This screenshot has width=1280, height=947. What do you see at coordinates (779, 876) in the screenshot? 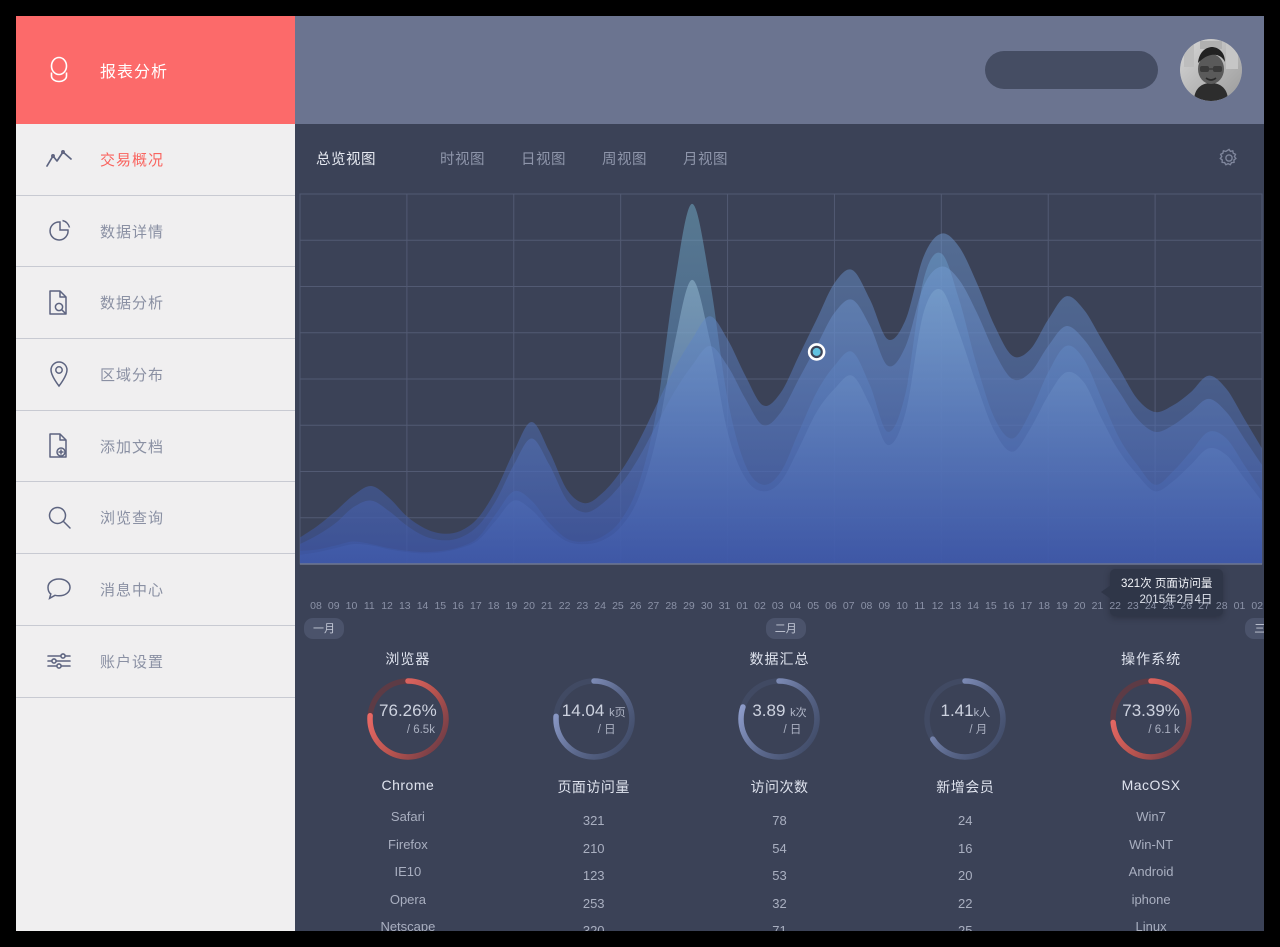
I see `list-item: 53` at bounding box center [779, 876].